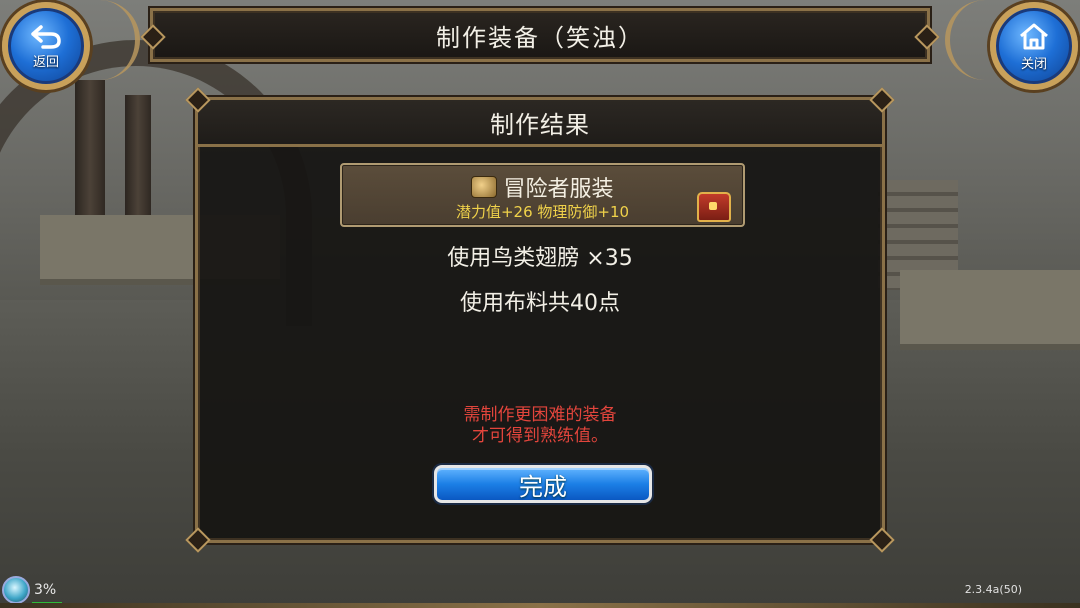  What do you see at coordinates (540, 258) in the screenshot?
I see `material-used-line: 使用鸟类翅膀 ×35` at bounding box center [540, 258].